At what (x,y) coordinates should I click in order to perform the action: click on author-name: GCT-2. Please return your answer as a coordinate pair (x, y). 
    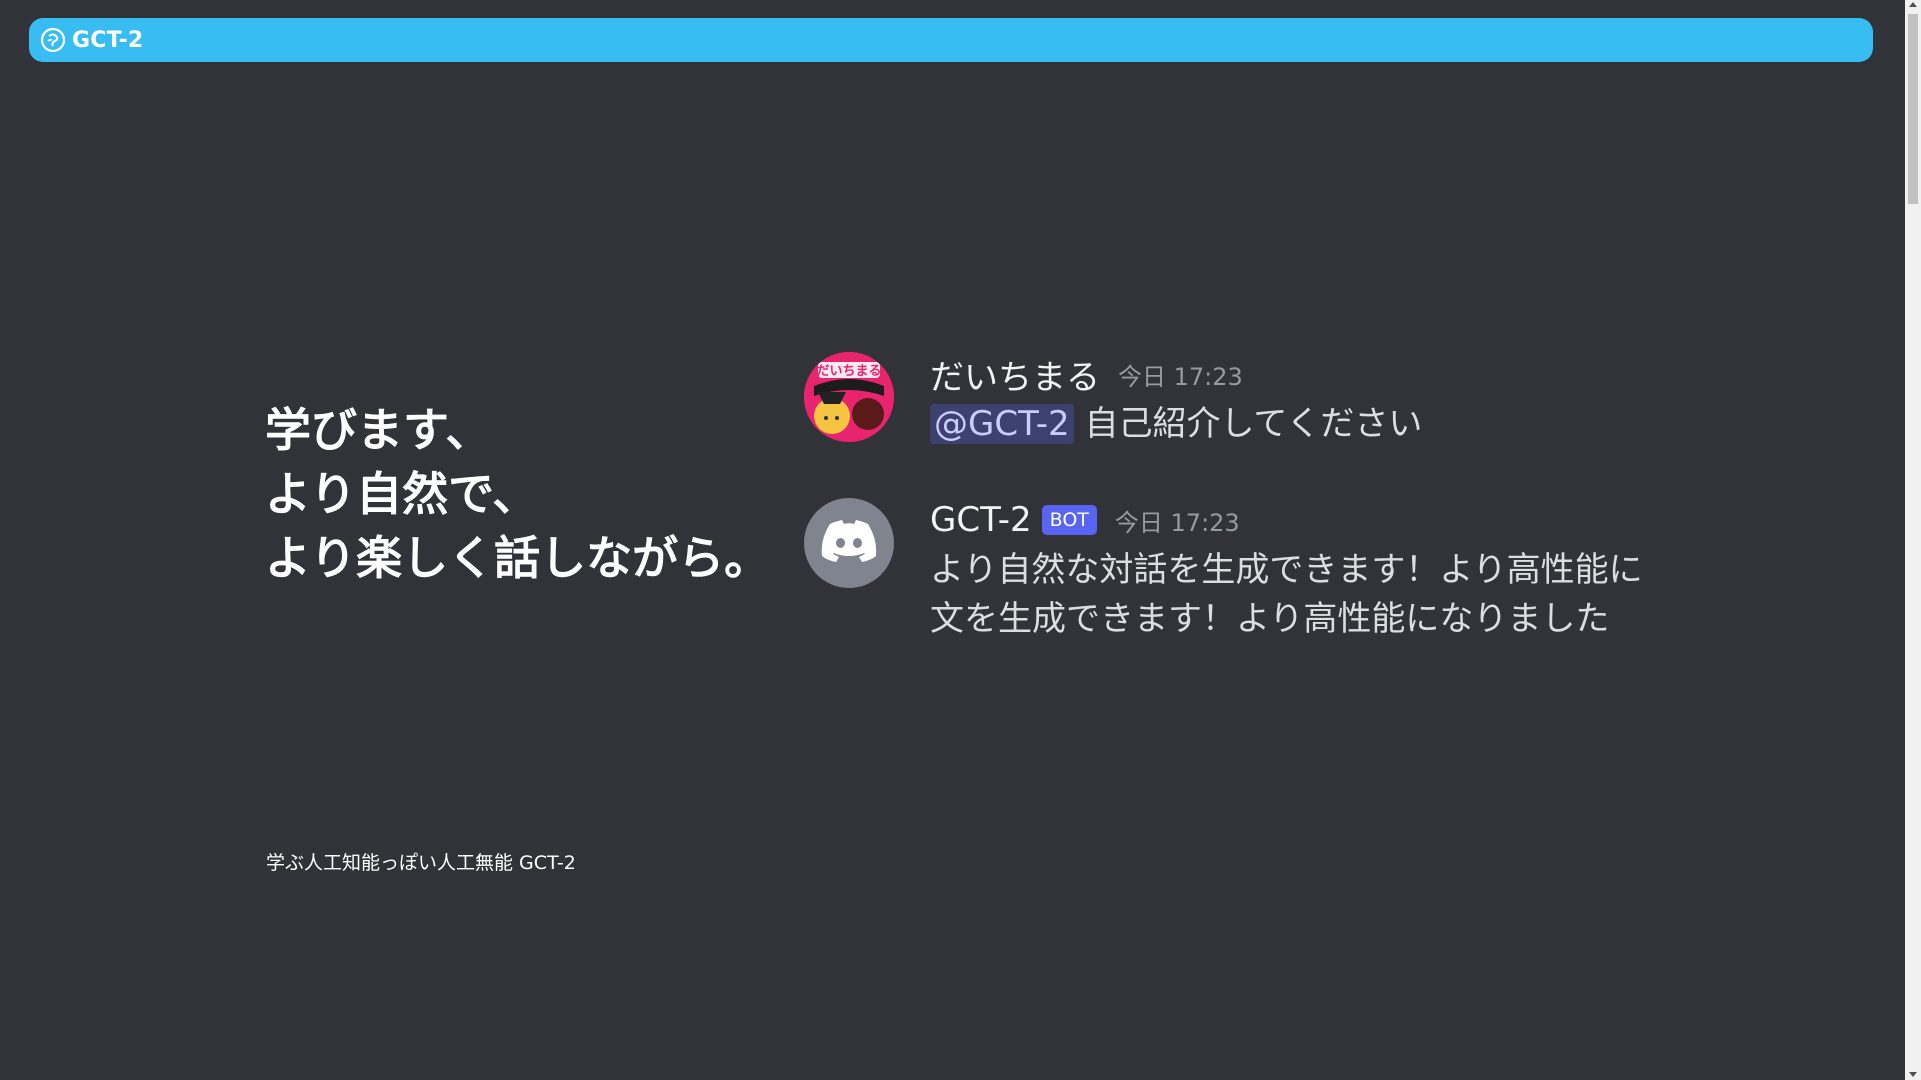
    Looking at the image, I should click on (981, 520).